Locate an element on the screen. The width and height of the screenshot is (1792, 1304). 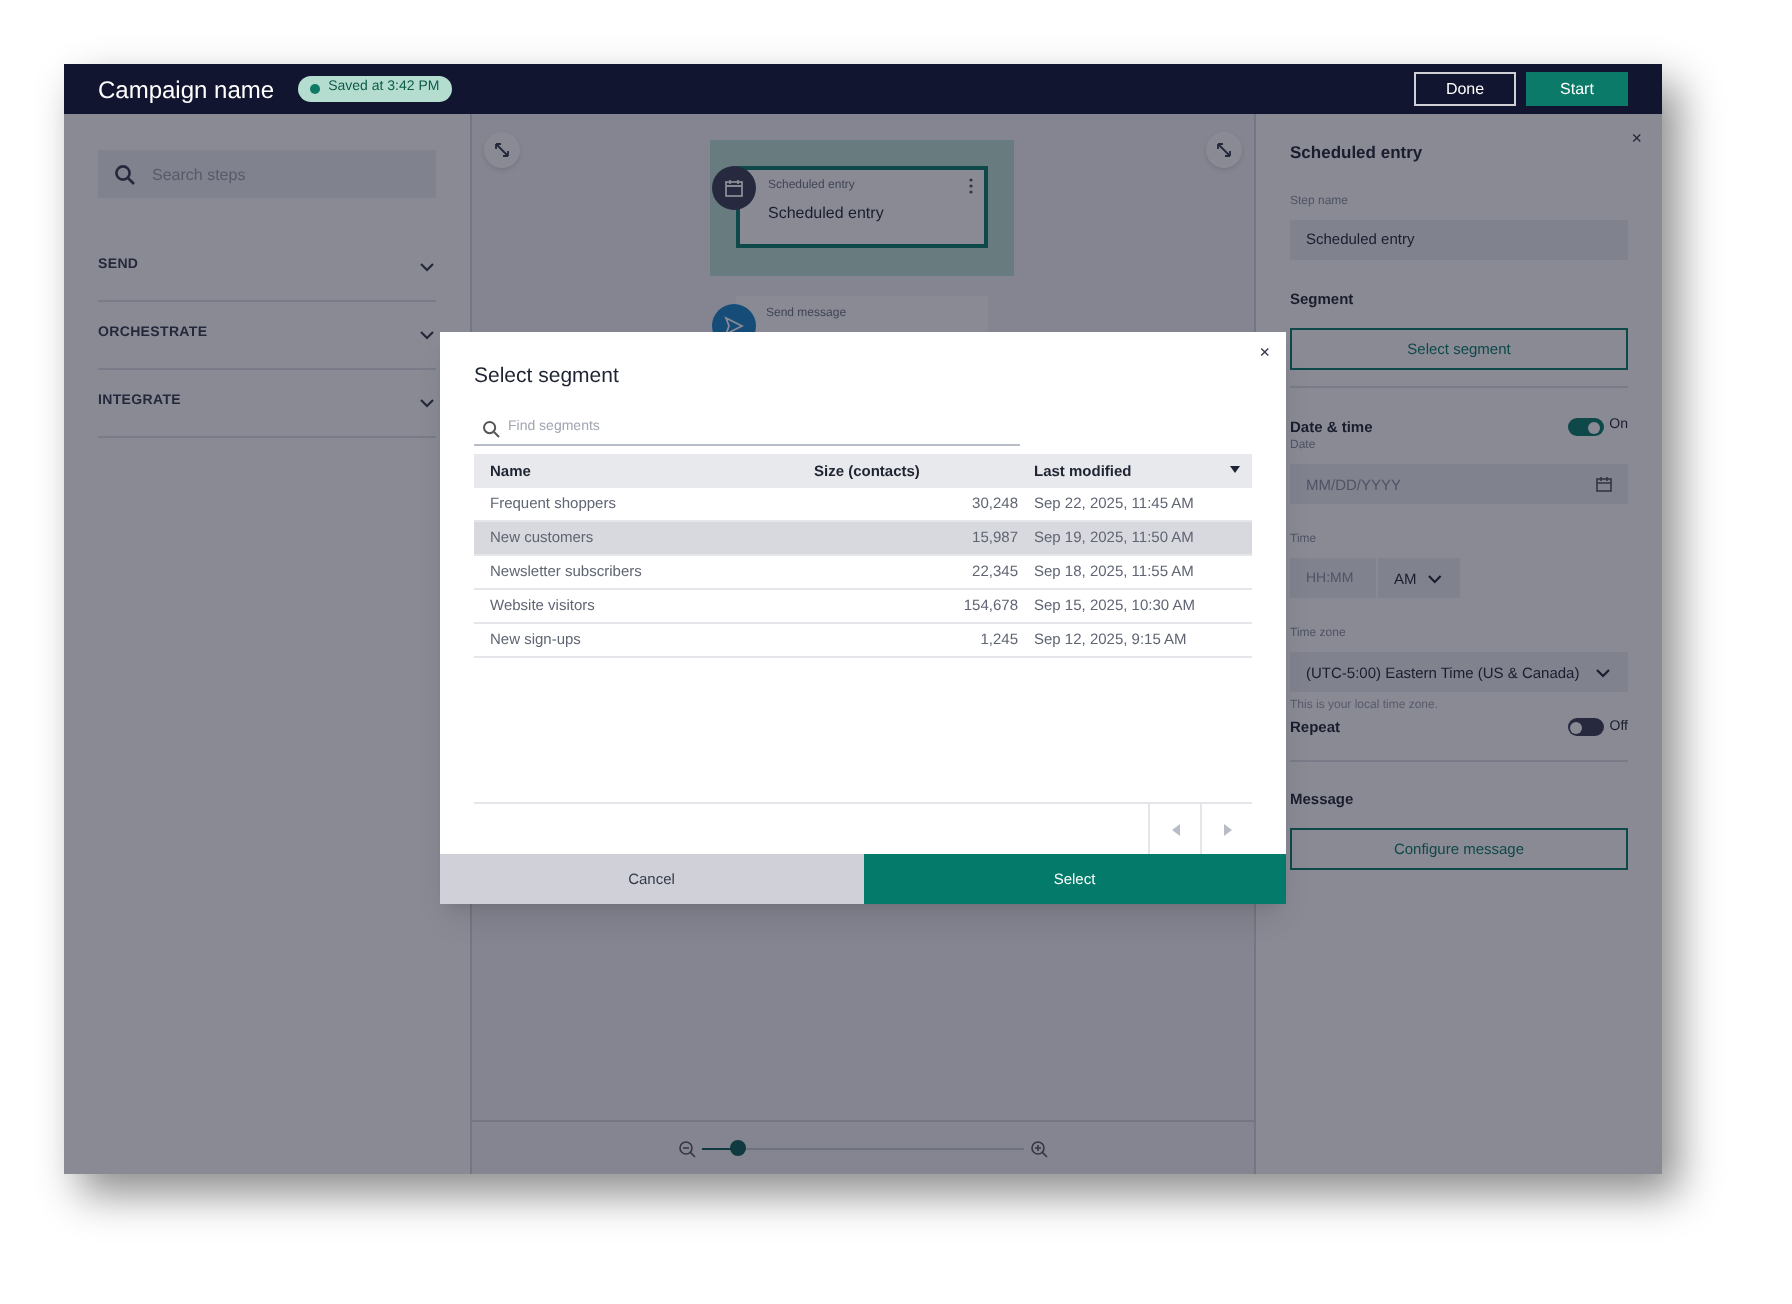
more-icon is located at coordinates (971, 186).